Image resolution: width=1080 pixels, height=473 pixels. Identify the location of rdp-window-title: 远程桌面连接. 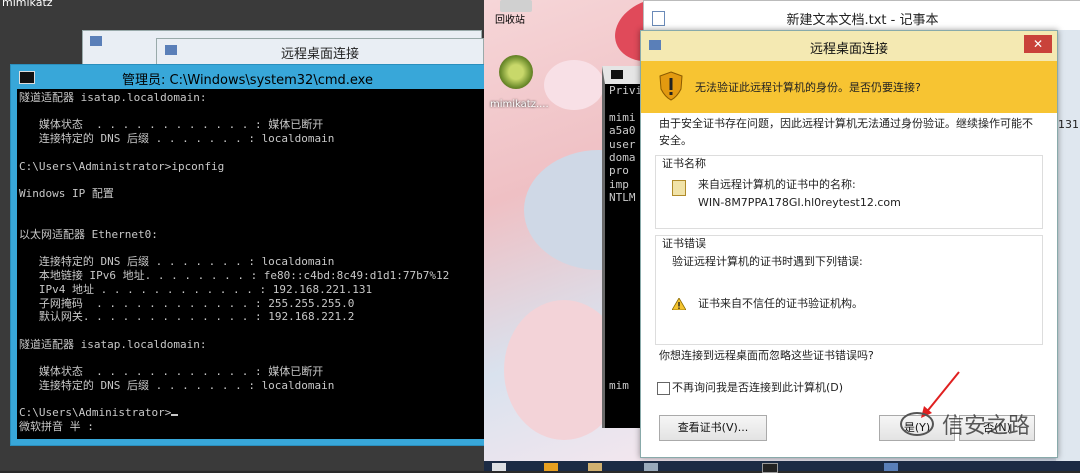
(319, 54).